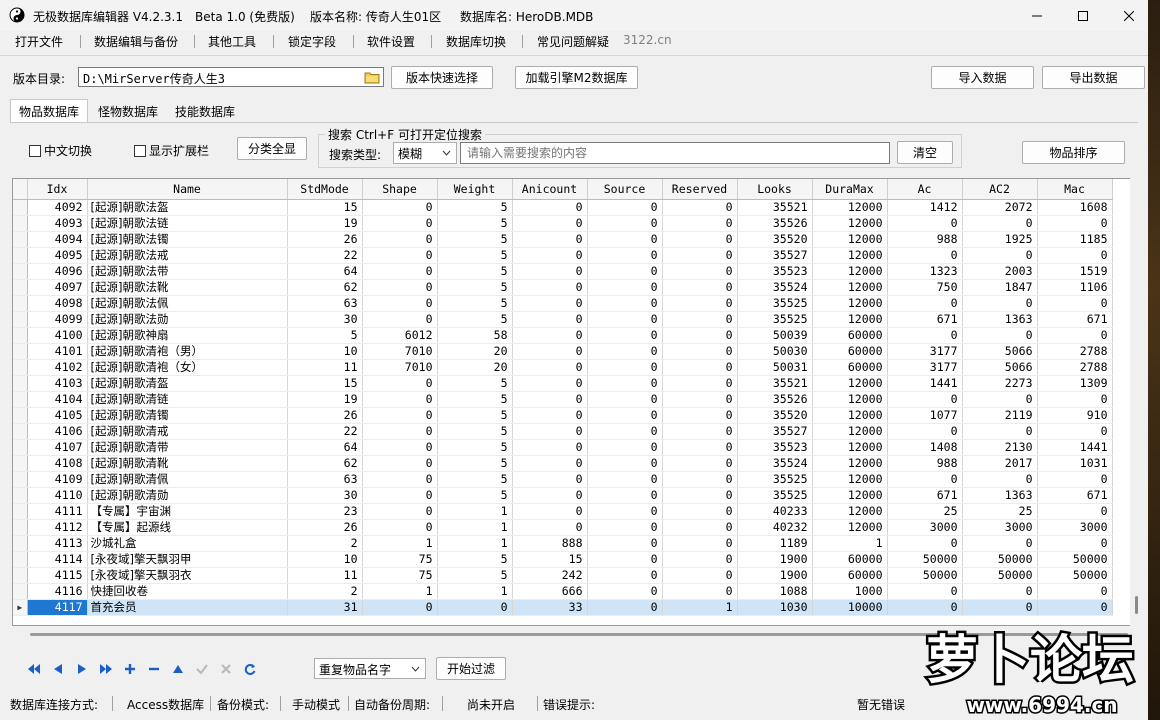 This screenshot has width=1160, height=720. Describe the element at coordinates (1075, 287) in the screenshot. I see `table-cell: 1106` at that location.